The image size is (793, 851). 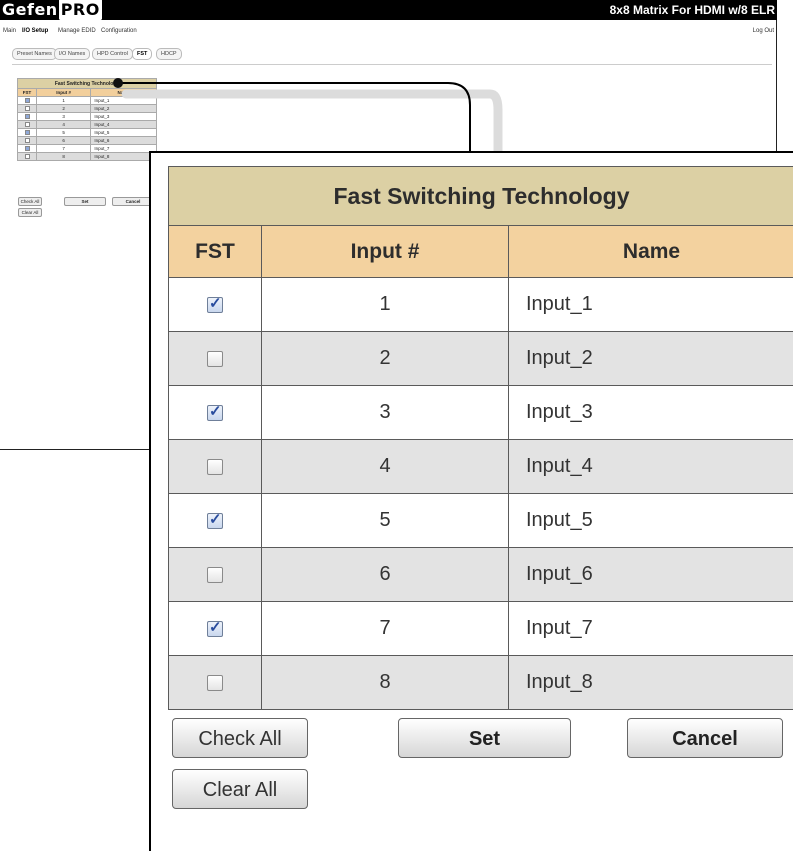 What do you see at coordinates (385, 413) in the screenshot?
I see `input-number: 3` at bounding box center [385, 413].